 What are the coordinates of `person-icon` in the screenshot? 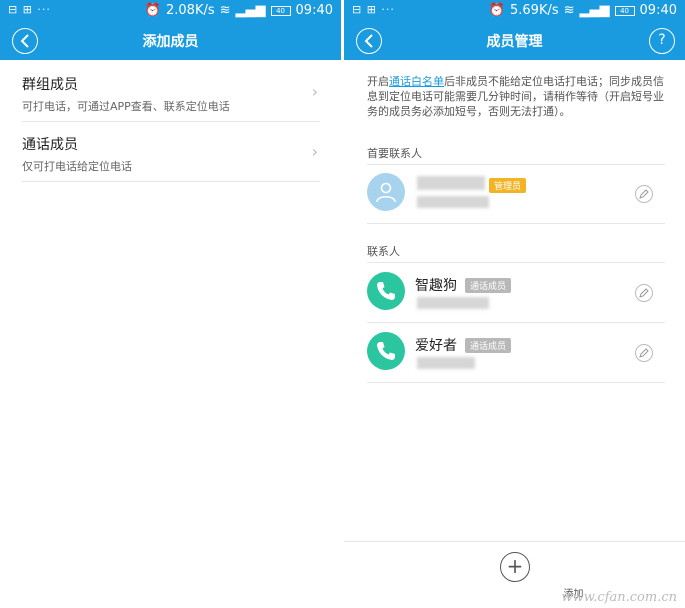 It's located at (386, 192).